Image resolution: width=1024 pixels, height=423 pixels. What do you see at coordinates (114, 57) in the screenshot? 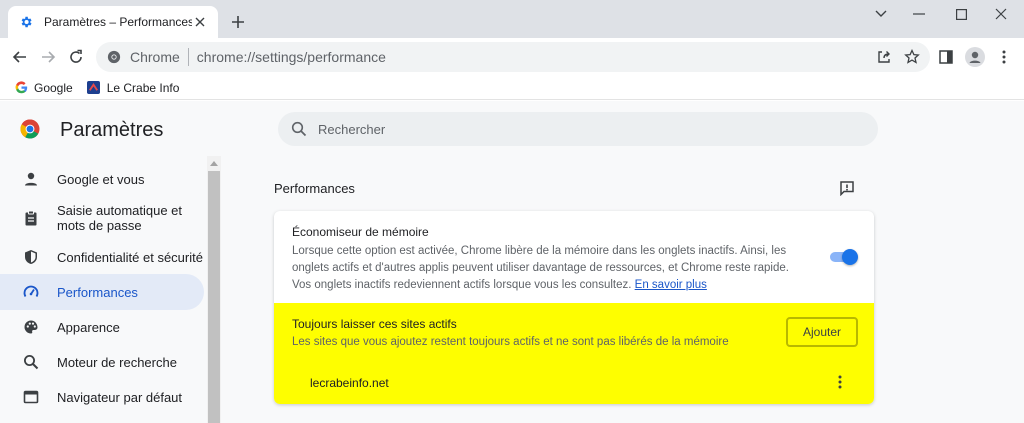
I see `chrome-icon` at bounding box center [114, 57].